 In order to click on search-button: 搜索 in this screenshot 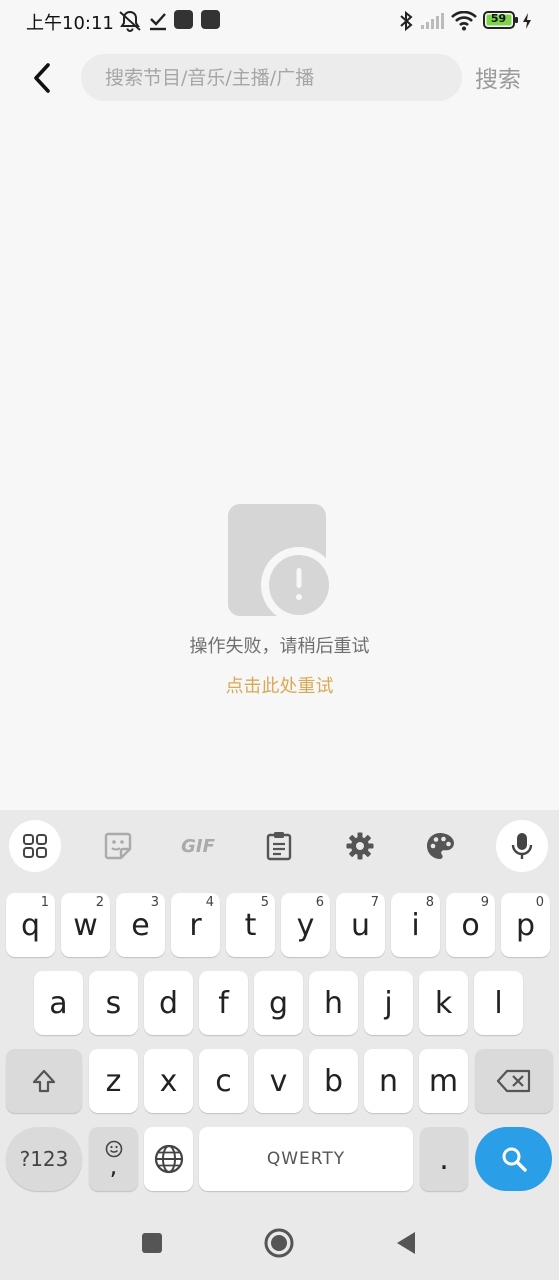, I will do `click(498, 77)`.